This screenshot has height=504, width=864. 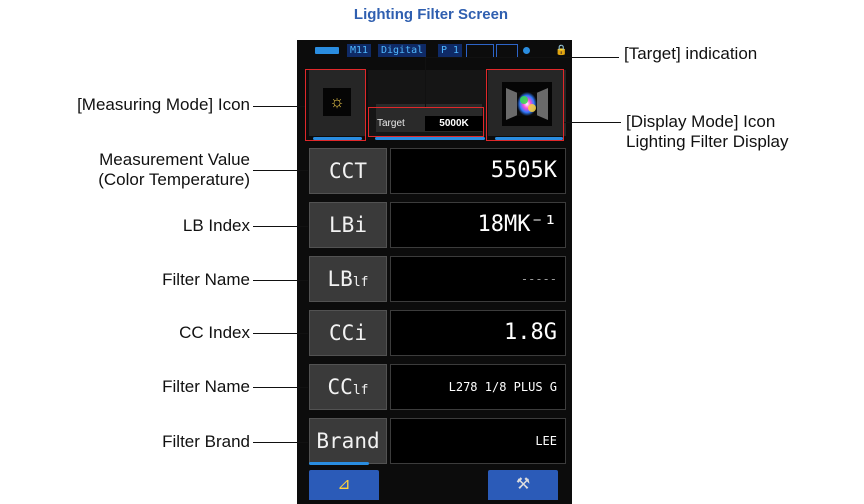 I want to click on cci-label-text: CCi, so click(x=348, y=333).